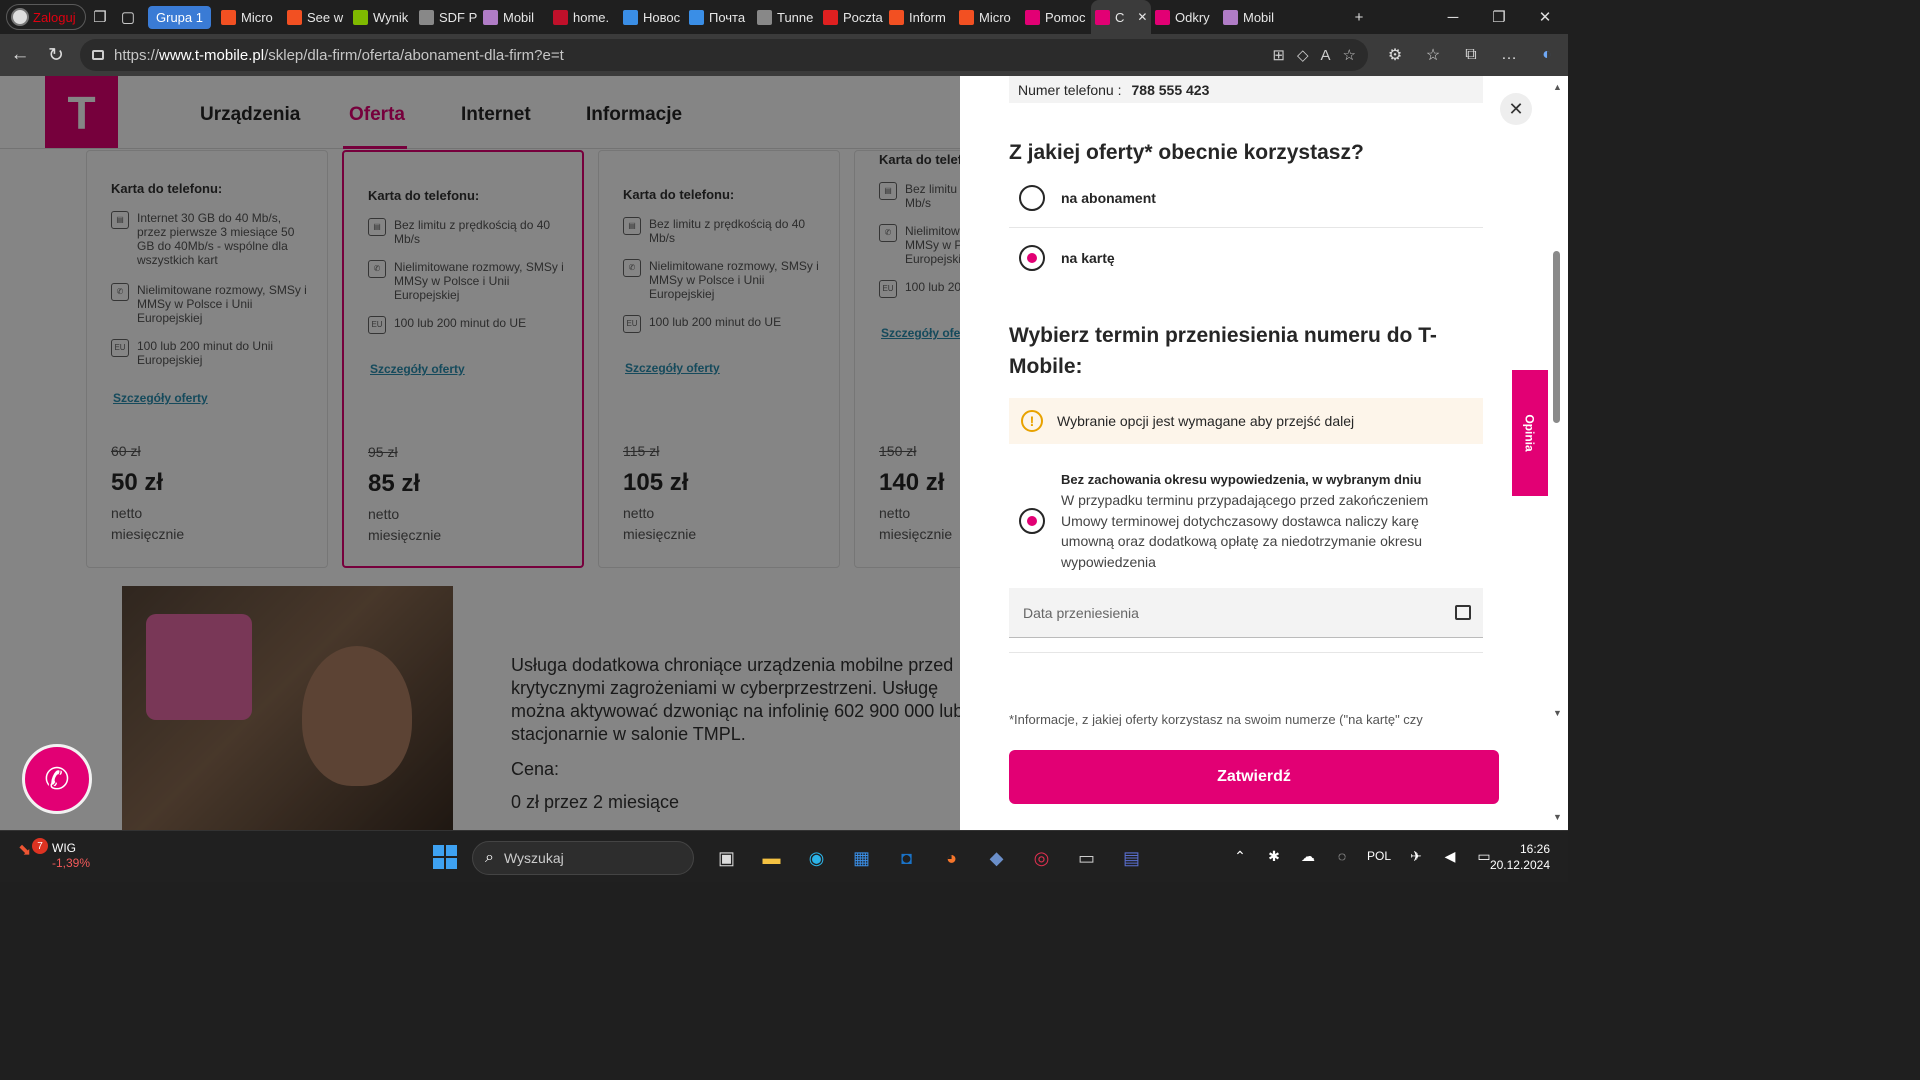 This screenshot has height=1080, width=1920. What do you see at coordinates (1545, 17) in the screenshot?
I see `window-close-icon: ✕` at bounding box center [1545, 17].